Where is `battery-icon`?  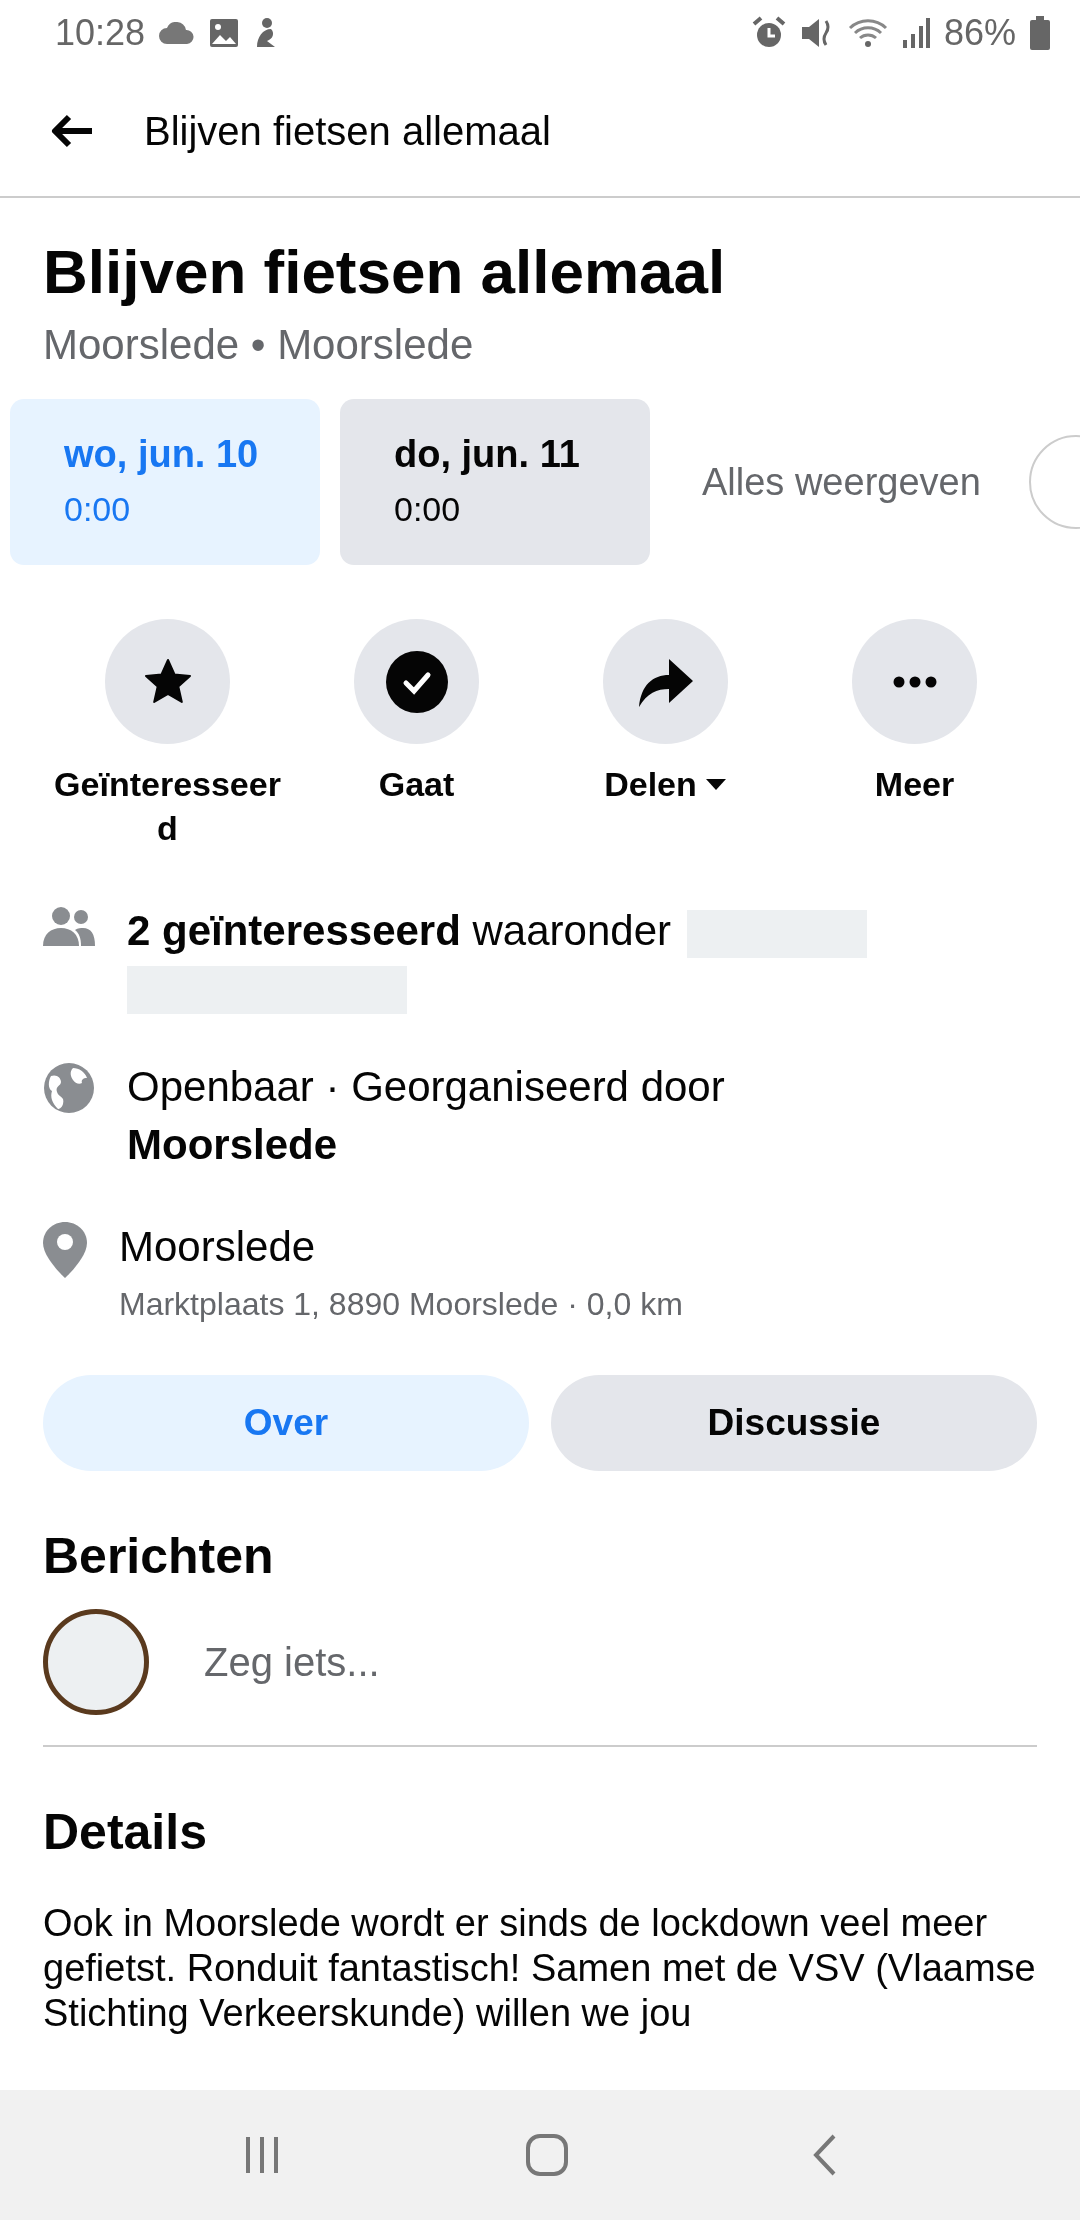 battery-icon is located at coordinates (1040, 33).